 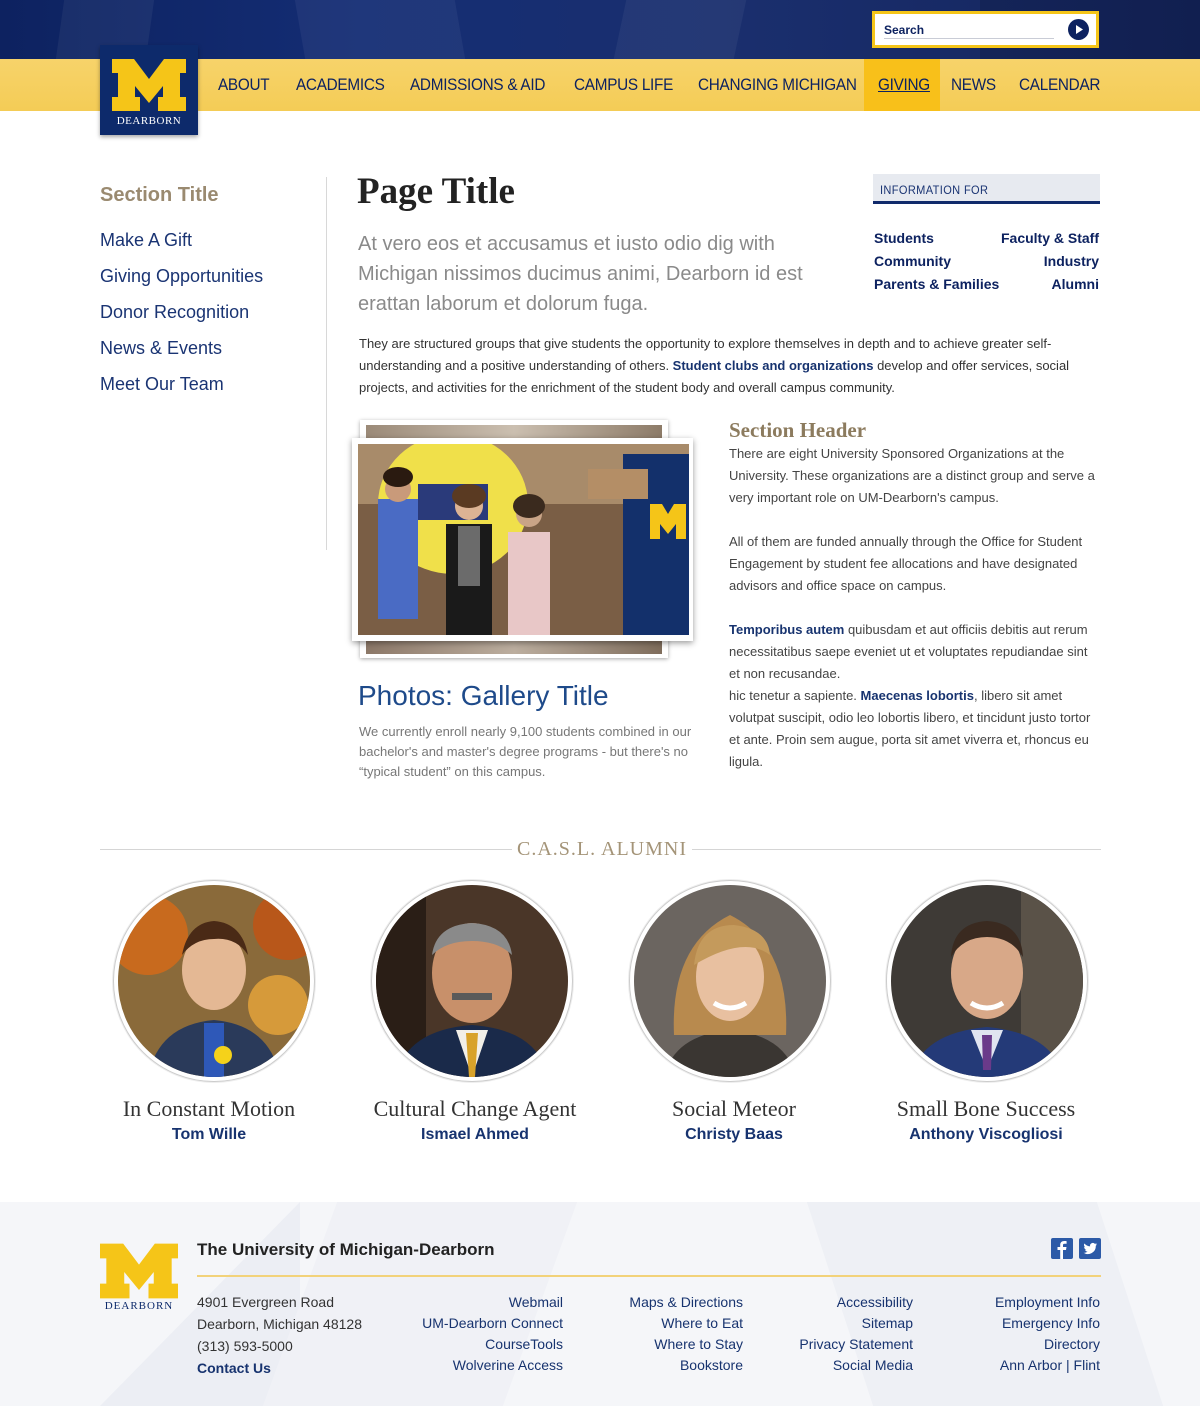 What do you see at coordinates (139, 1306) in the screenshot?
I see `footer-logo-wordmark: DEARBORN` at bounding box center [139, 1306].